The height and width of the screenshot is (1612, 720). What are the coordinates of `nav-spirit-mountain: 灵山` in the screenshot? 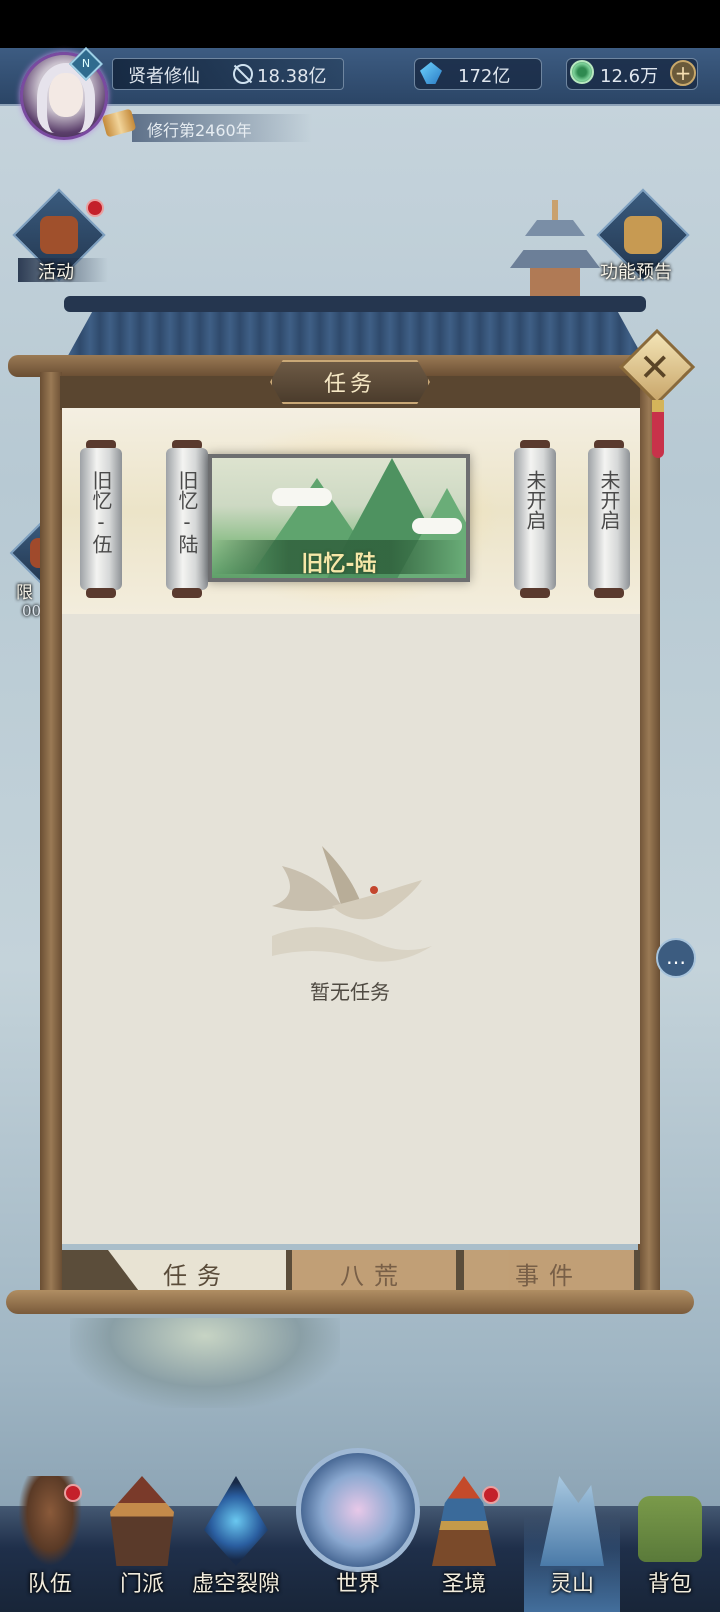 It's located at (572, 1541).